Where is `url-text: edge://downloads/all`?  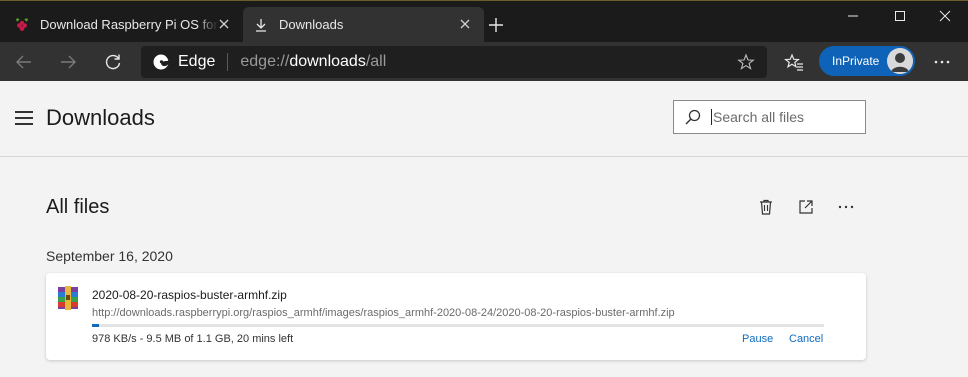 url-text: edge://downloads/all is located at coordinates (313, 62).